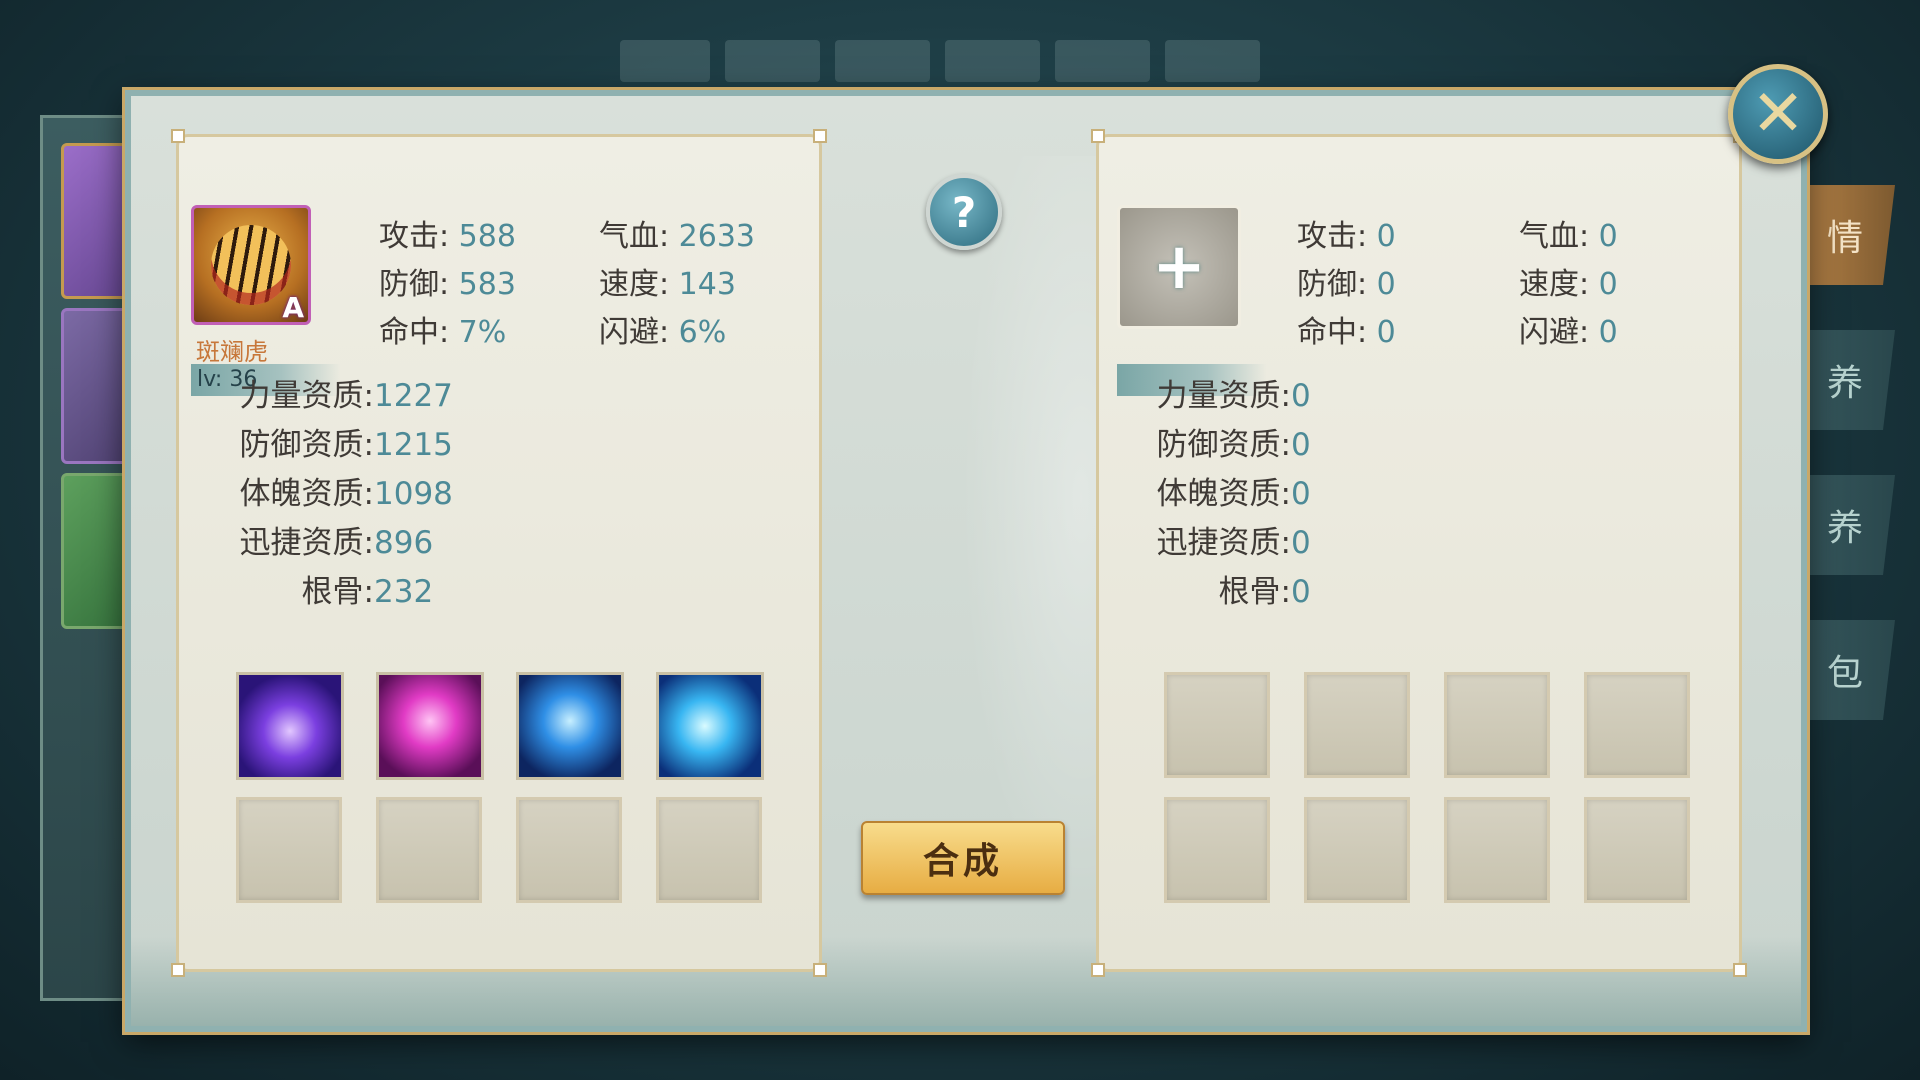  I want to click on pet-name: 斑斓虎, so click(232, 352).